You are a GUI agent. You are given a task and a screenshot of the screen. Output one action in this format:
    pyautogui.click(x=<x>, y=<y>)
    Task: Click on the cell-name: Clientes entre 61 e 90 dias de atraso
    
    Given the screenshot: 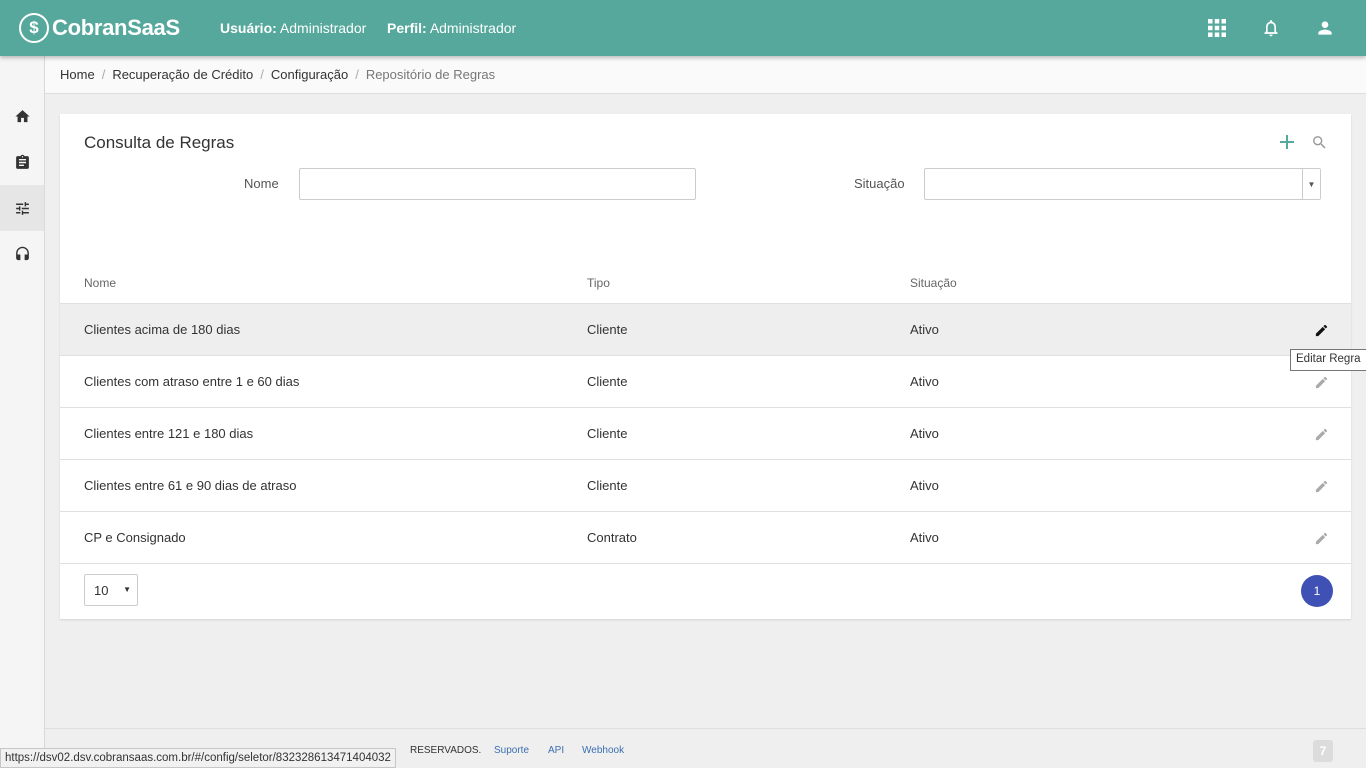 What is the action you would take?
    pyautogui.click(x=190, y=485)
    